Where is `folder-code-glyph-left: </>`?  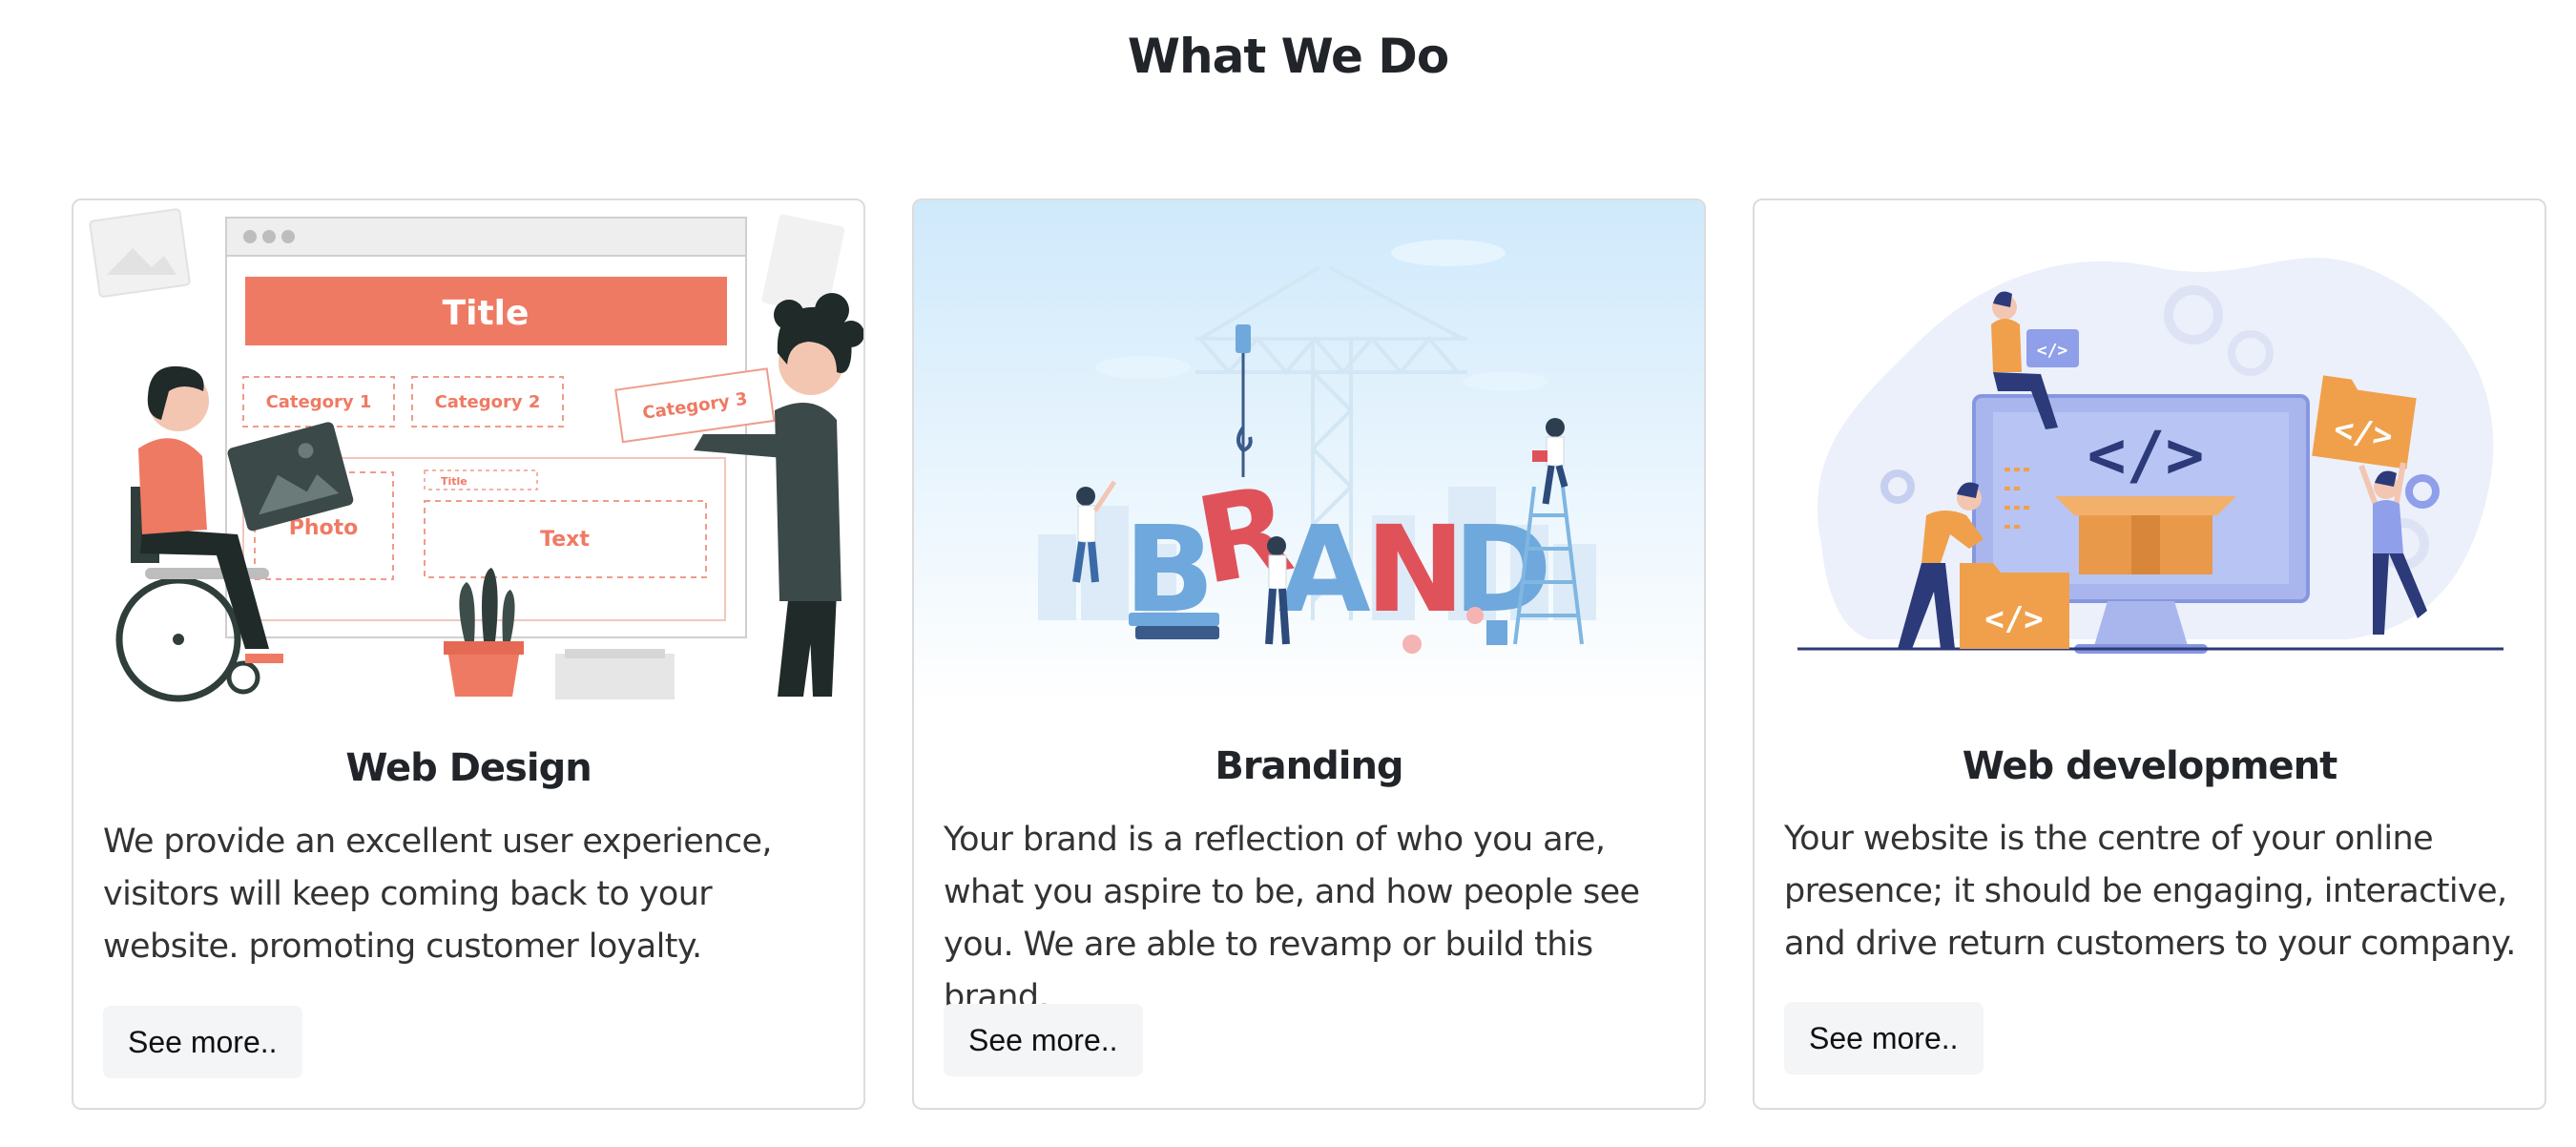 folder-code-glyph-left: </> is located at coordinates (2013, 619).